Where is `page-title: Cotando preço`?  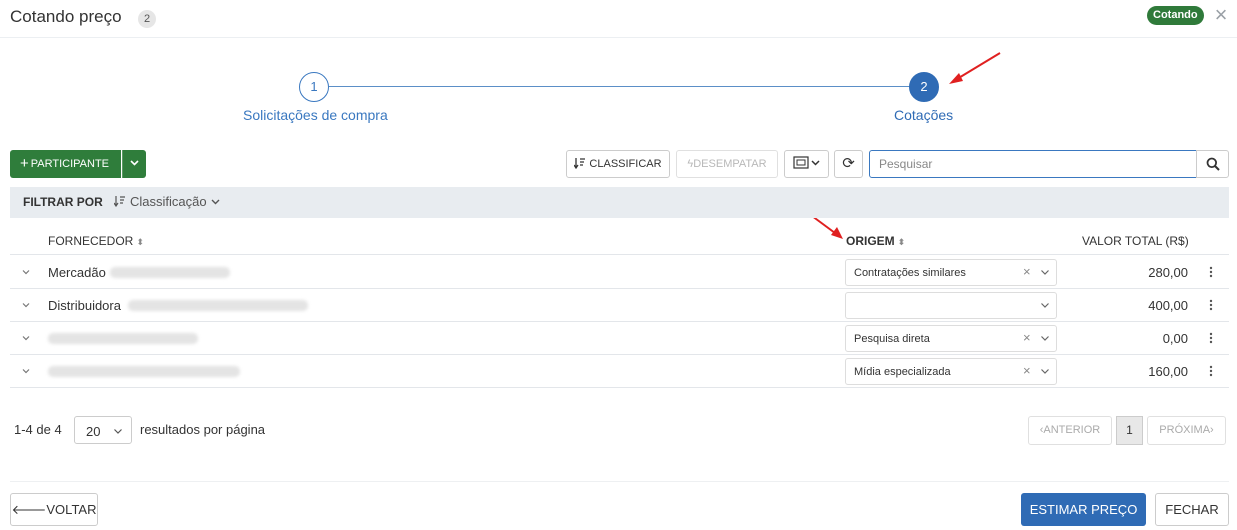 page-title: Cotando preço is located at coordinates (66, 16).